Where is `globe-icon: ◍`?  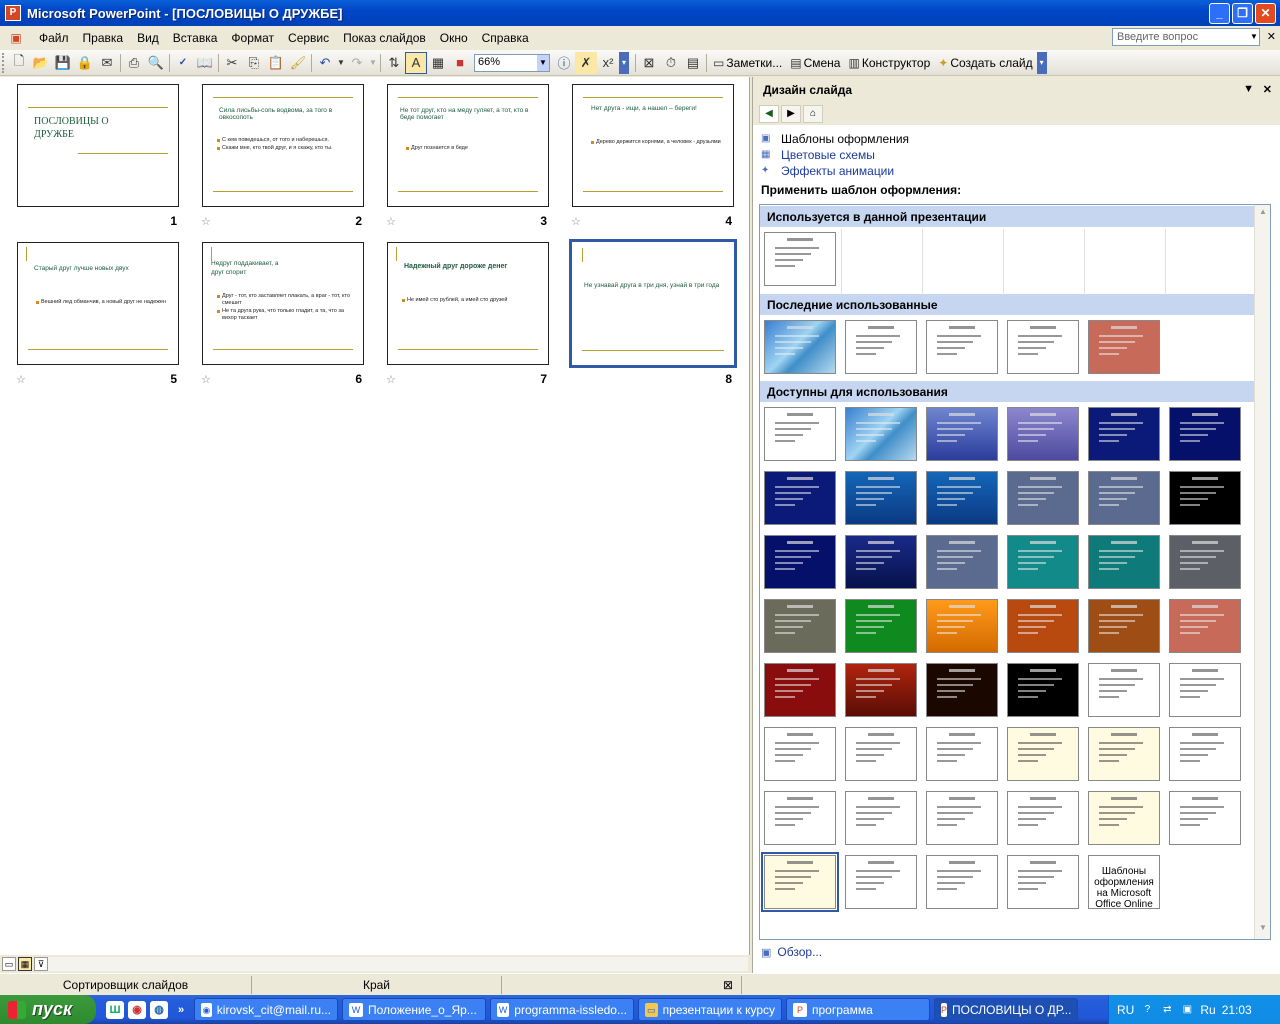 globe-icon: ◍ is located at coordinates (159, 1009).